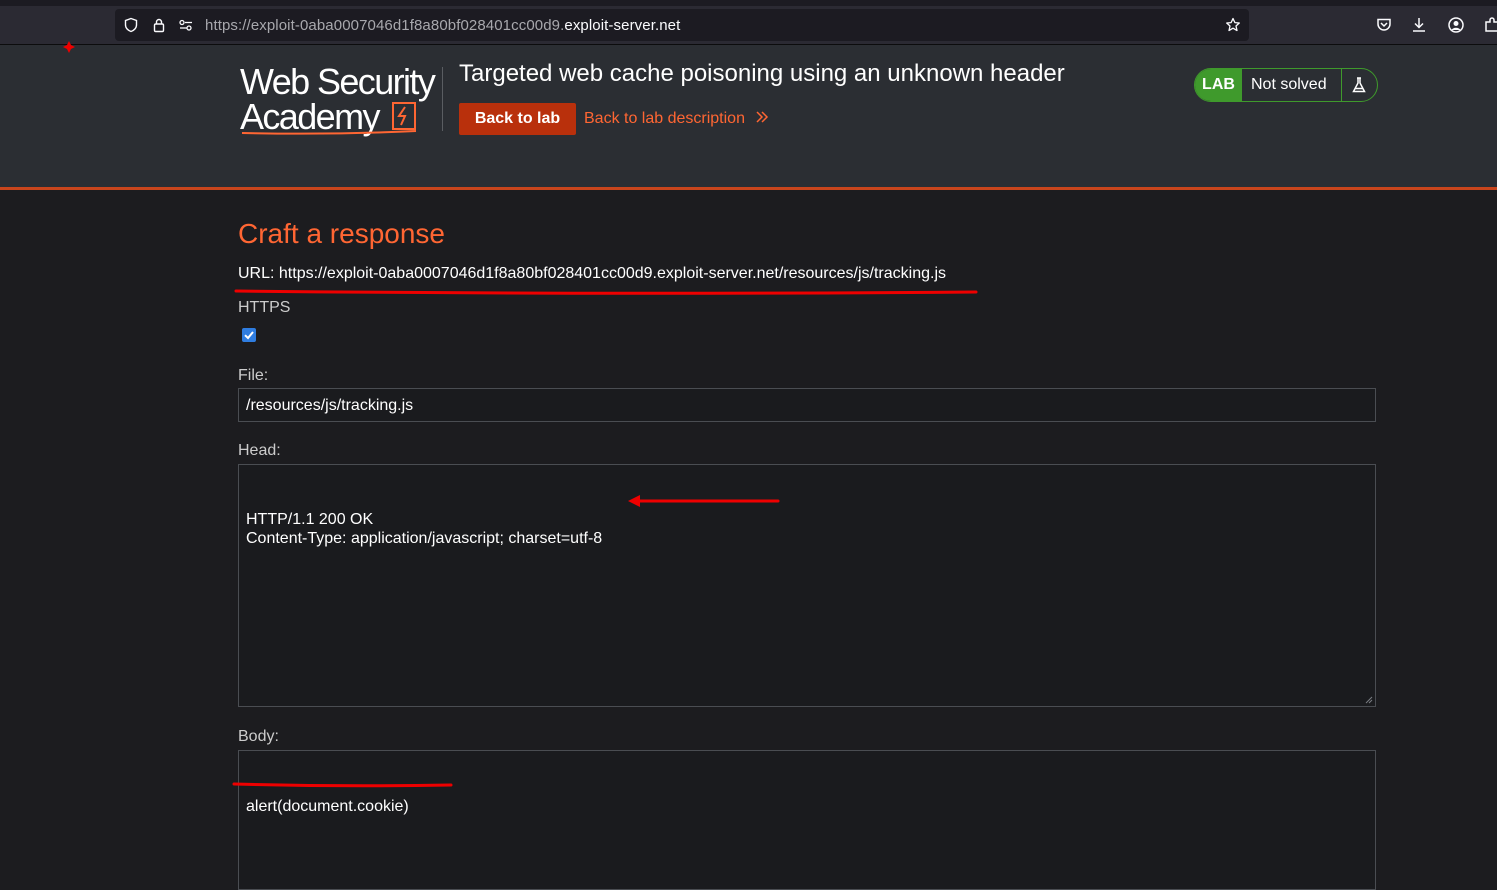  I want to click on extensions-icon, so click(1490, 25).